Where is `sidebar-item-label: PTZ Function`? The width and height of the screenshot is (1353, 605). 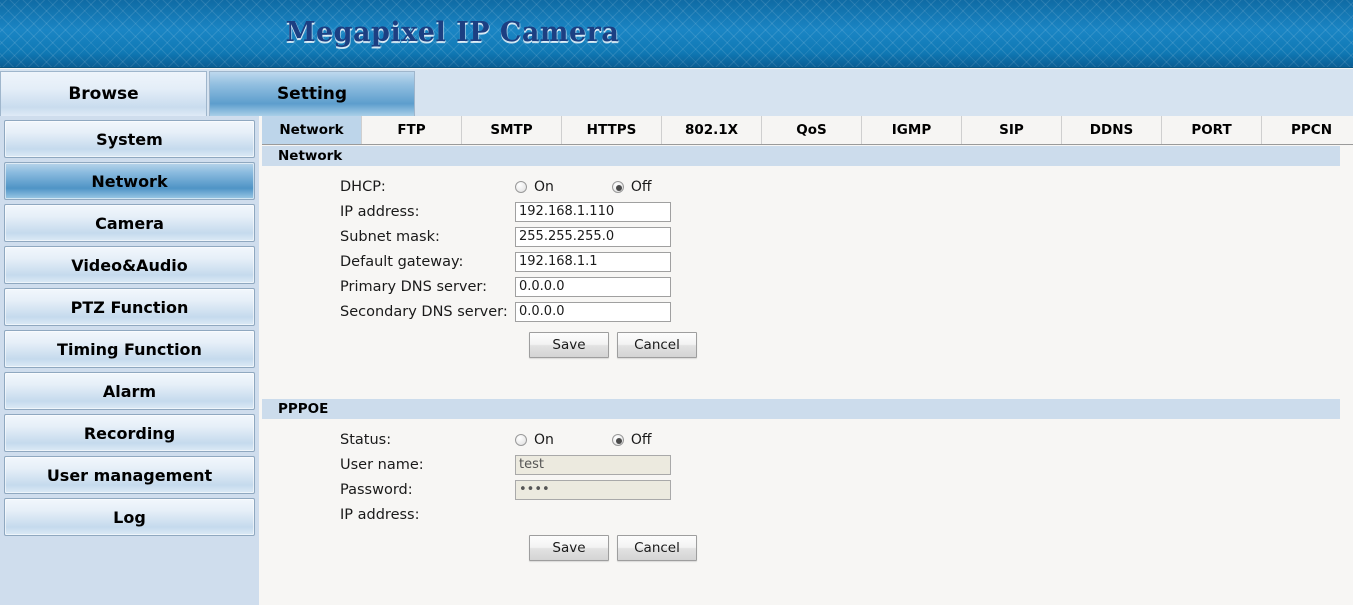 sidebar-item-label: PTZ Function is located at coordinates (129, 307).